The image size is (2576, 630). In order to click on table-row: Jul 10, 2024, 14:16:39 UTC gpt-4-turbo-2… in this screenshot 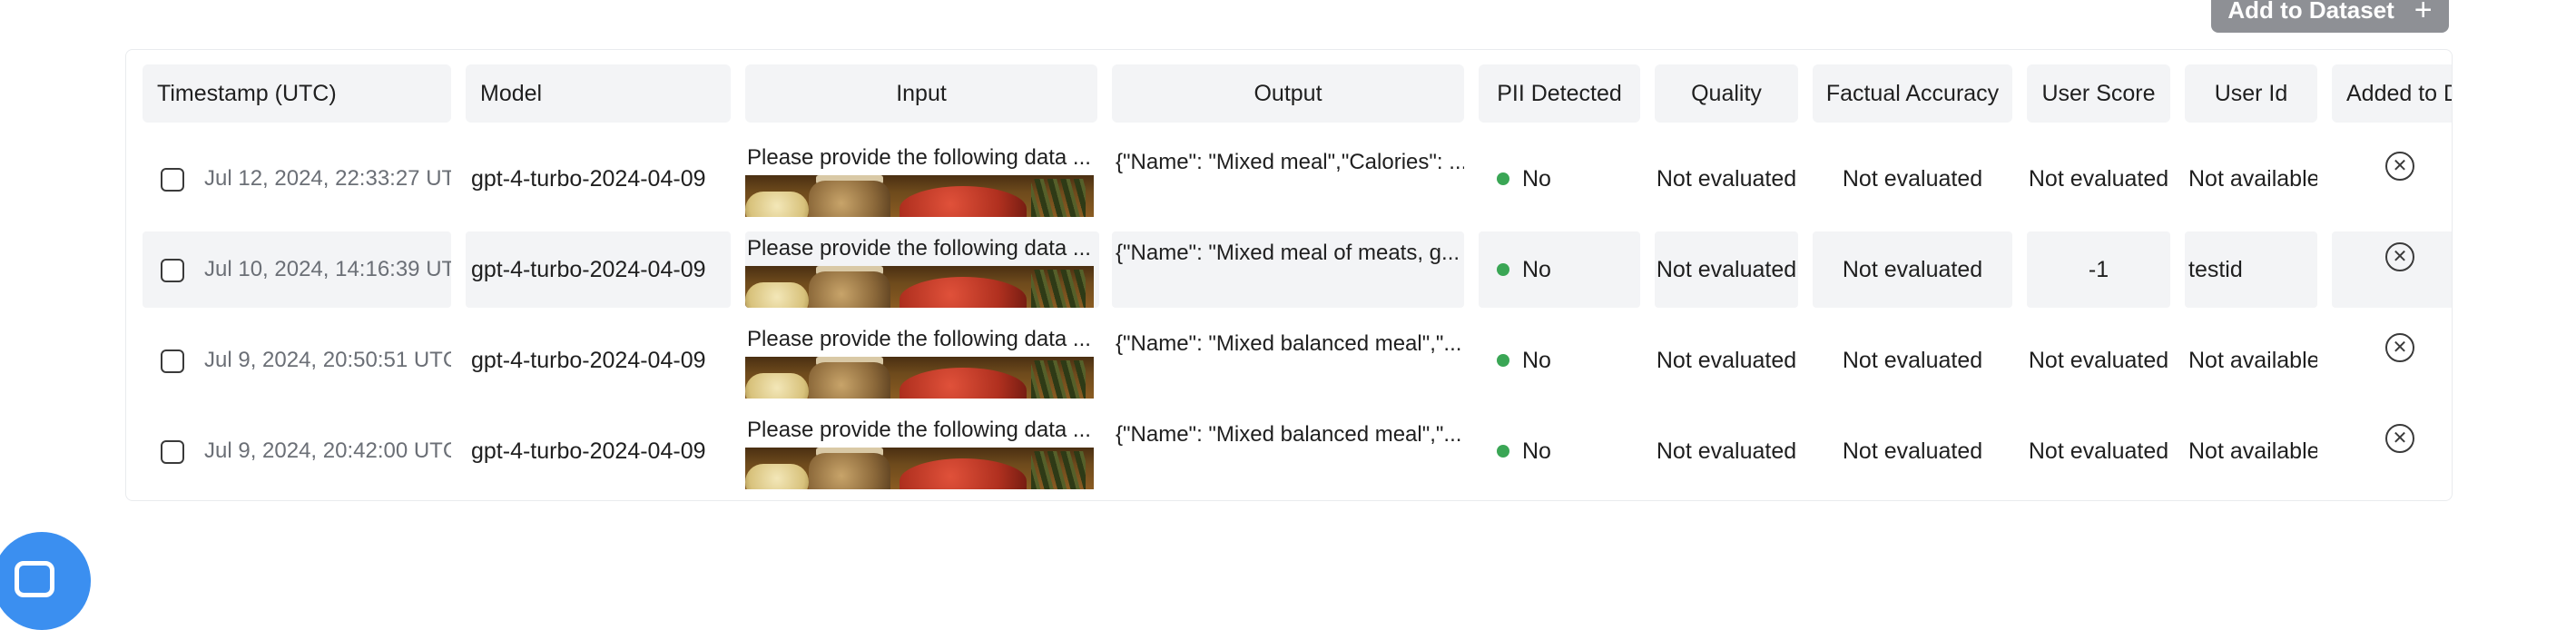, I will do `click(1289, 270)`.